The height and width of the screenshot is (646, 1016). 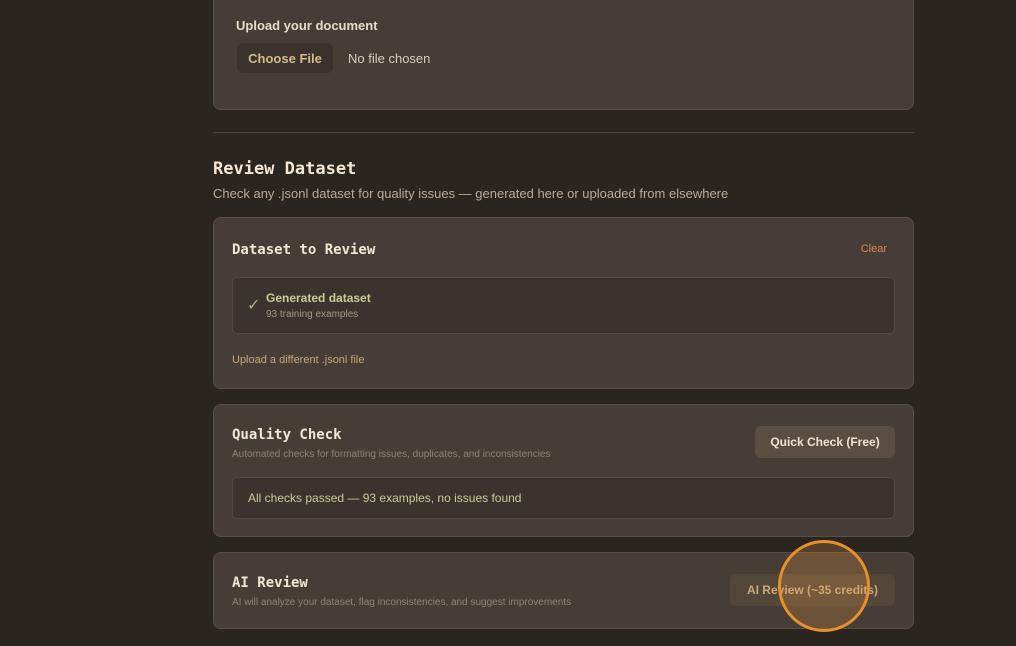 What do you see at coordinates (874, 249) in the screenshot?
I see `clear-link: Clear` at bounding box center [874, 249].